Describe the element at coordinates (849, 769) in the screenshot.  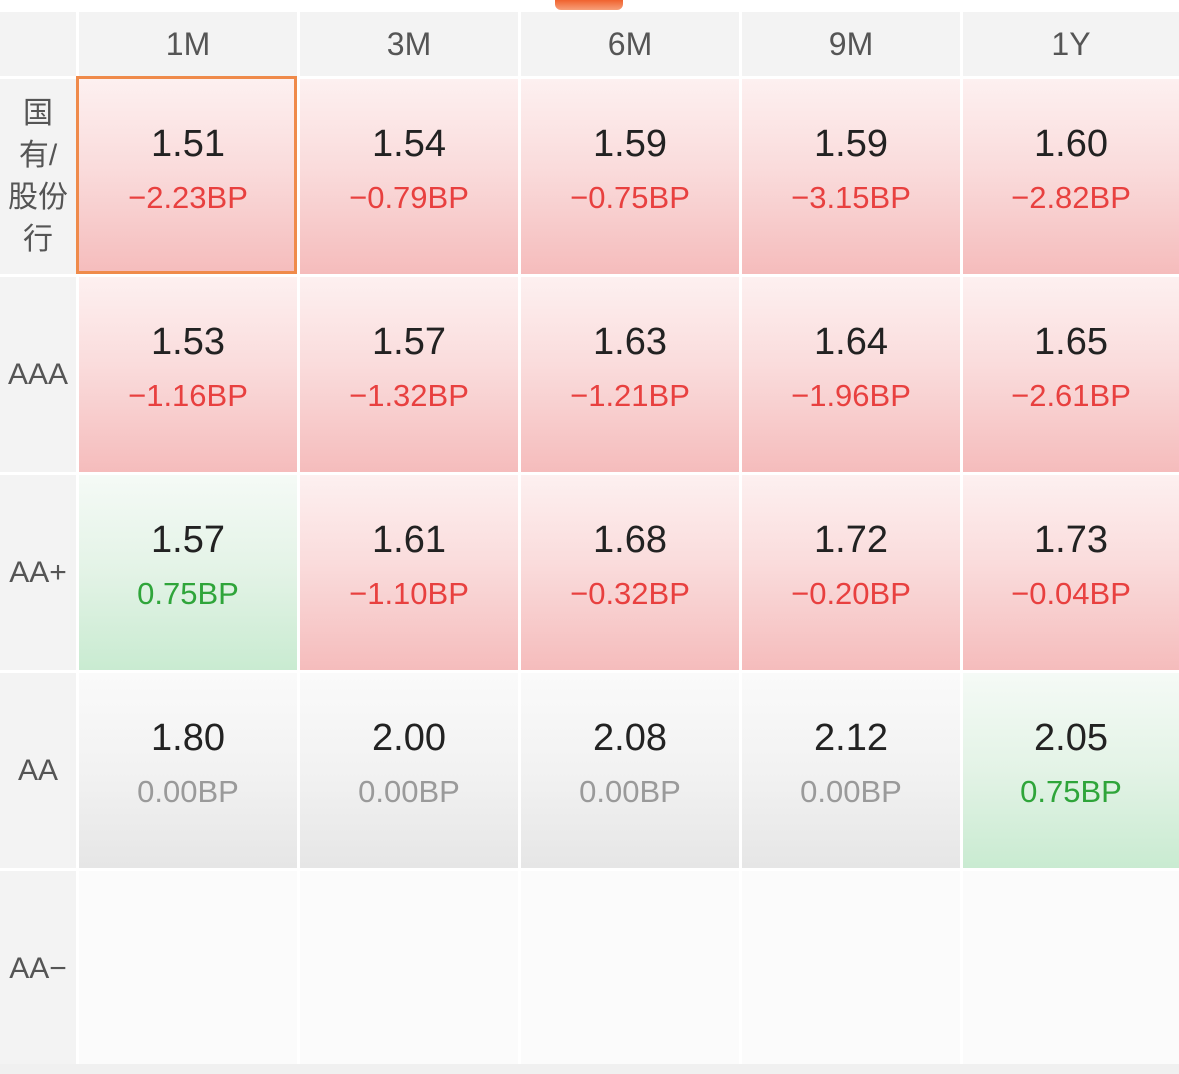
I see `rate-cell: 2.12 0.00BP` at that location.